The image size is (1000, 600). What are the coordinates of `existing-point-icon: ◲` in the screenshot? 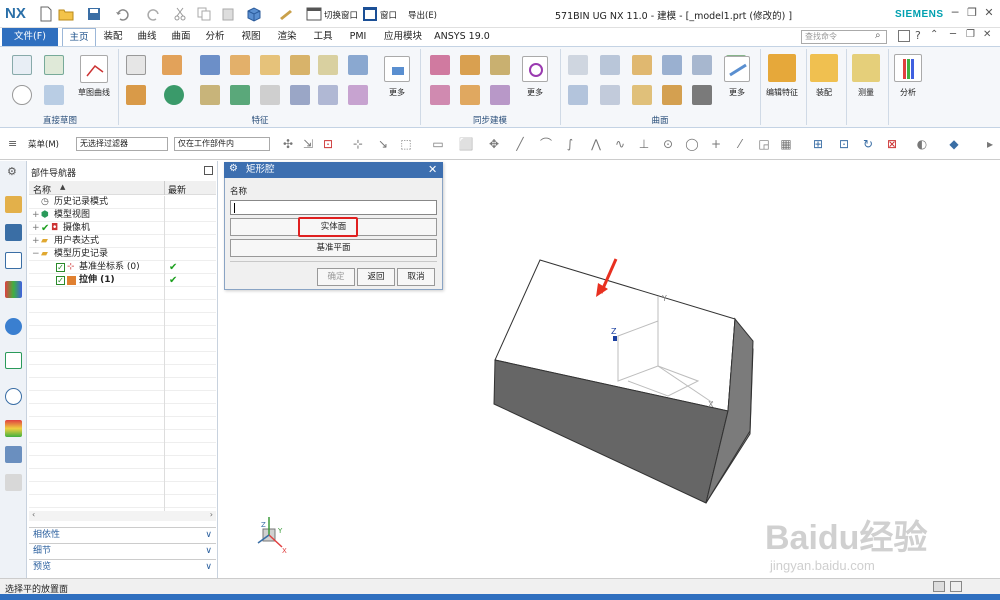 It's located at (764, 144).